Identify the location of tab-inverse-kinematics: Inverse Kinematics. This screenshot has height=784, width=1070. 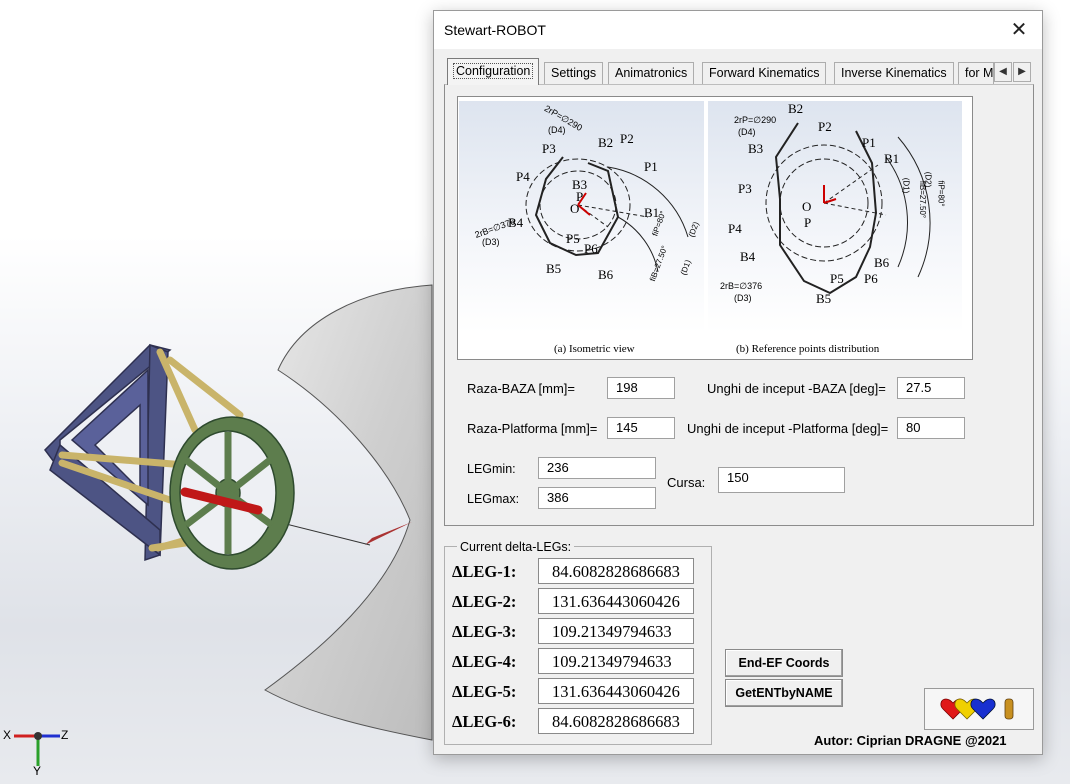
(894, 73).